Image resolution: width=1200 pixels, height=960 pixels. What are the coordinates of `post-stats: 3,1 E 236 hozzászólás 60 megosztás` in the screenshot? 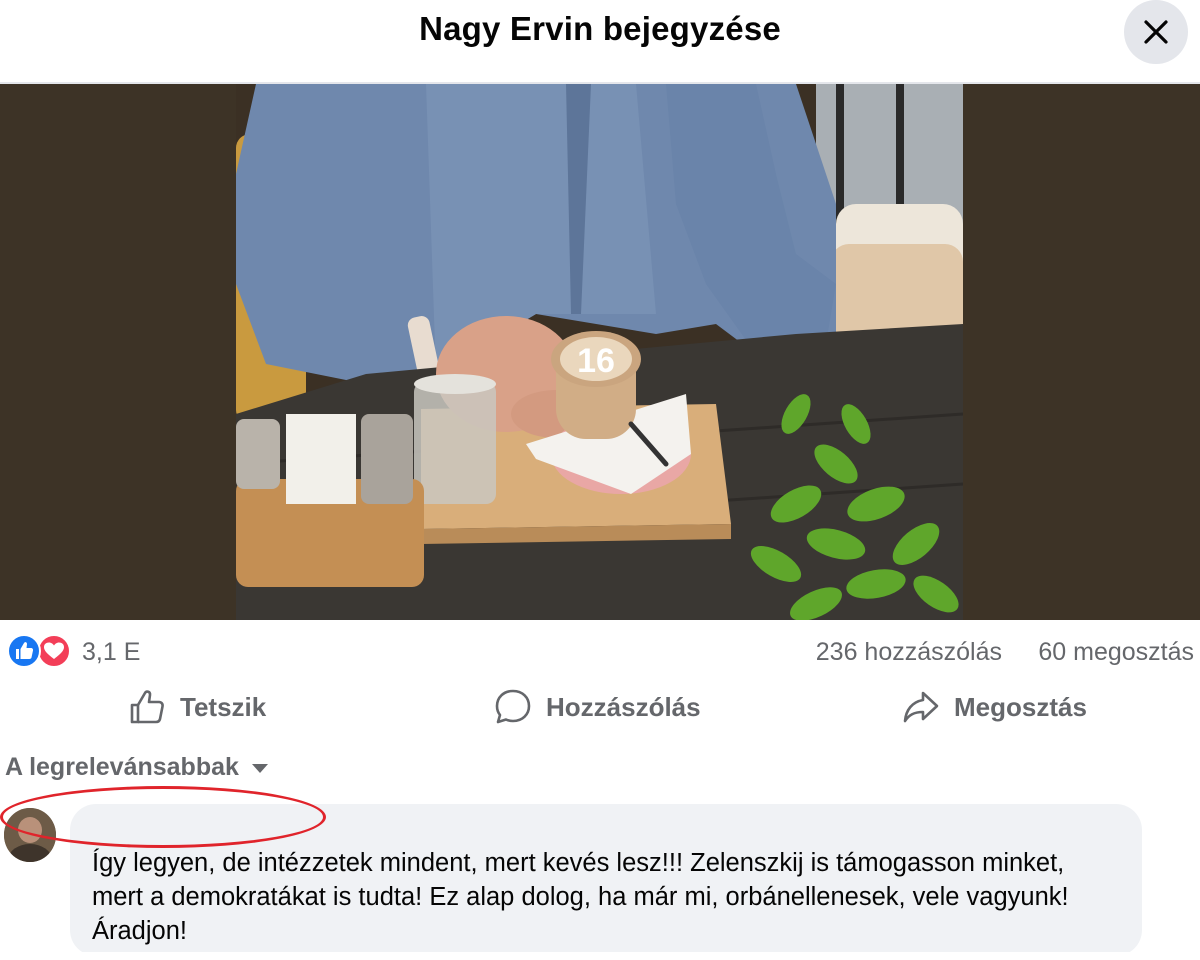 It's located at (600, 651).